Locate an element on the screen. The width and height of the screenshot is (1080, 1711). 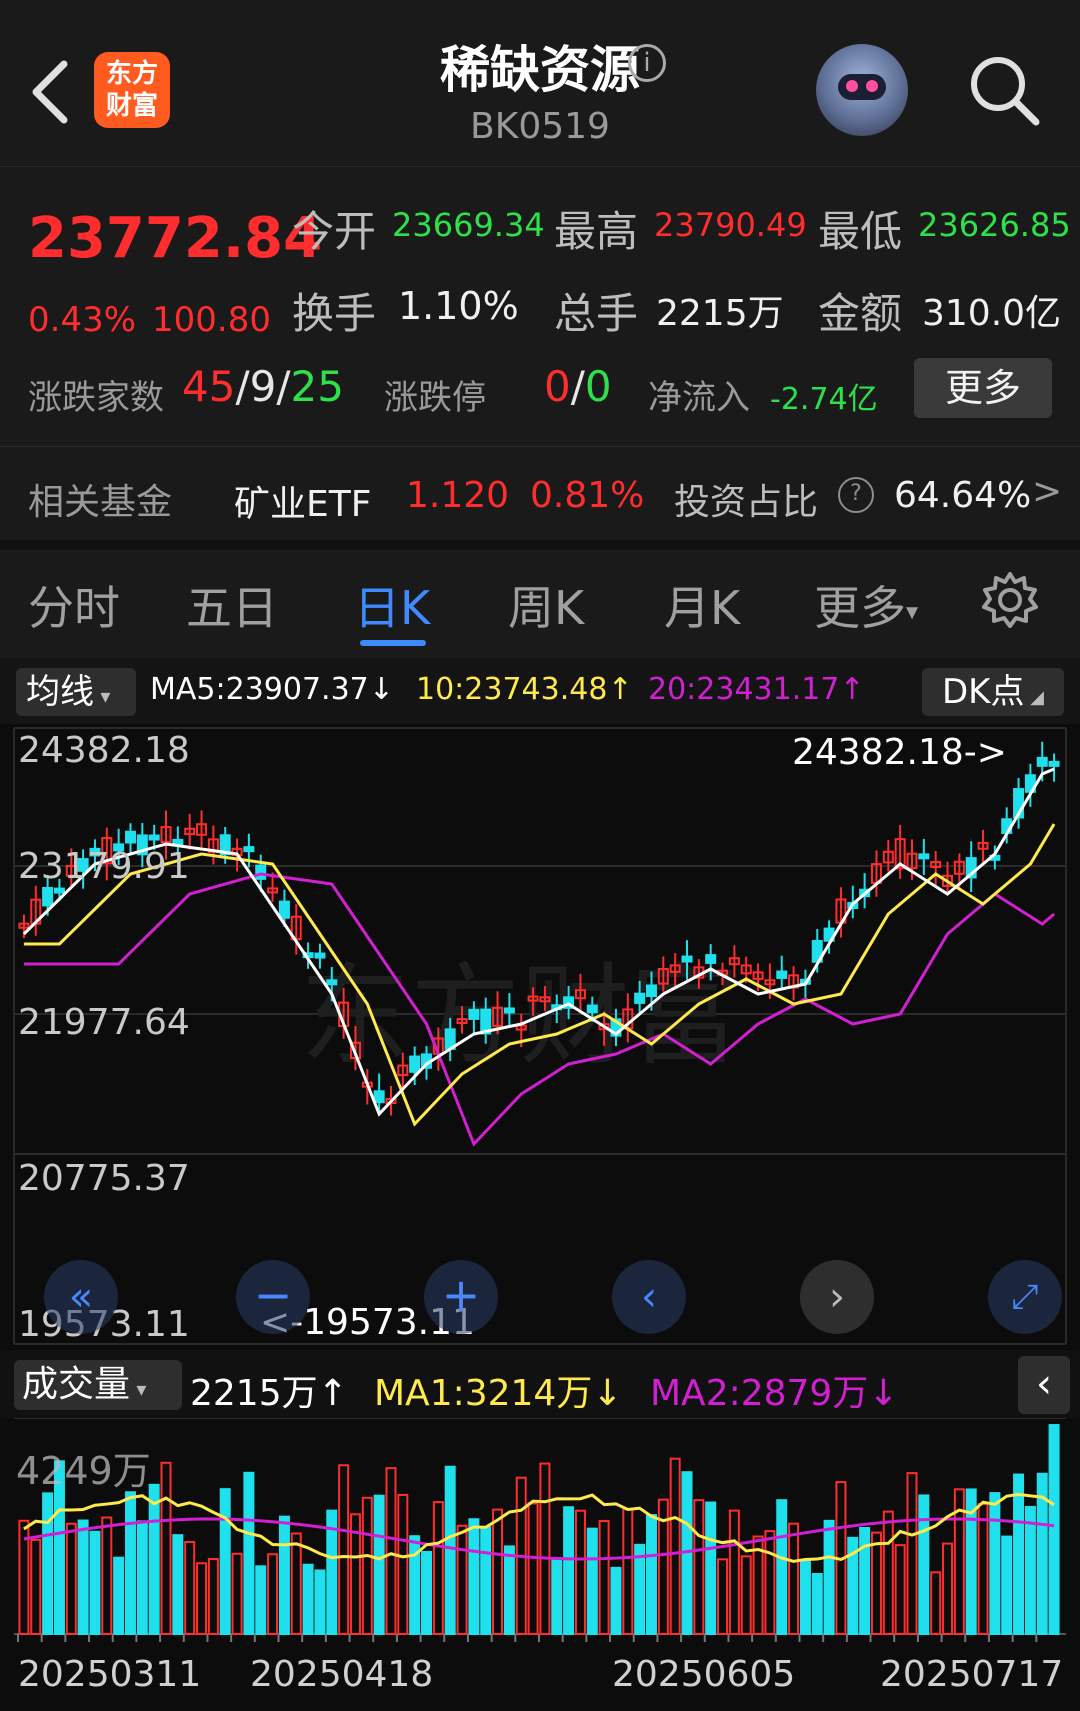
double-chevron-left-icon: « is located at coordinates (81, 1297).